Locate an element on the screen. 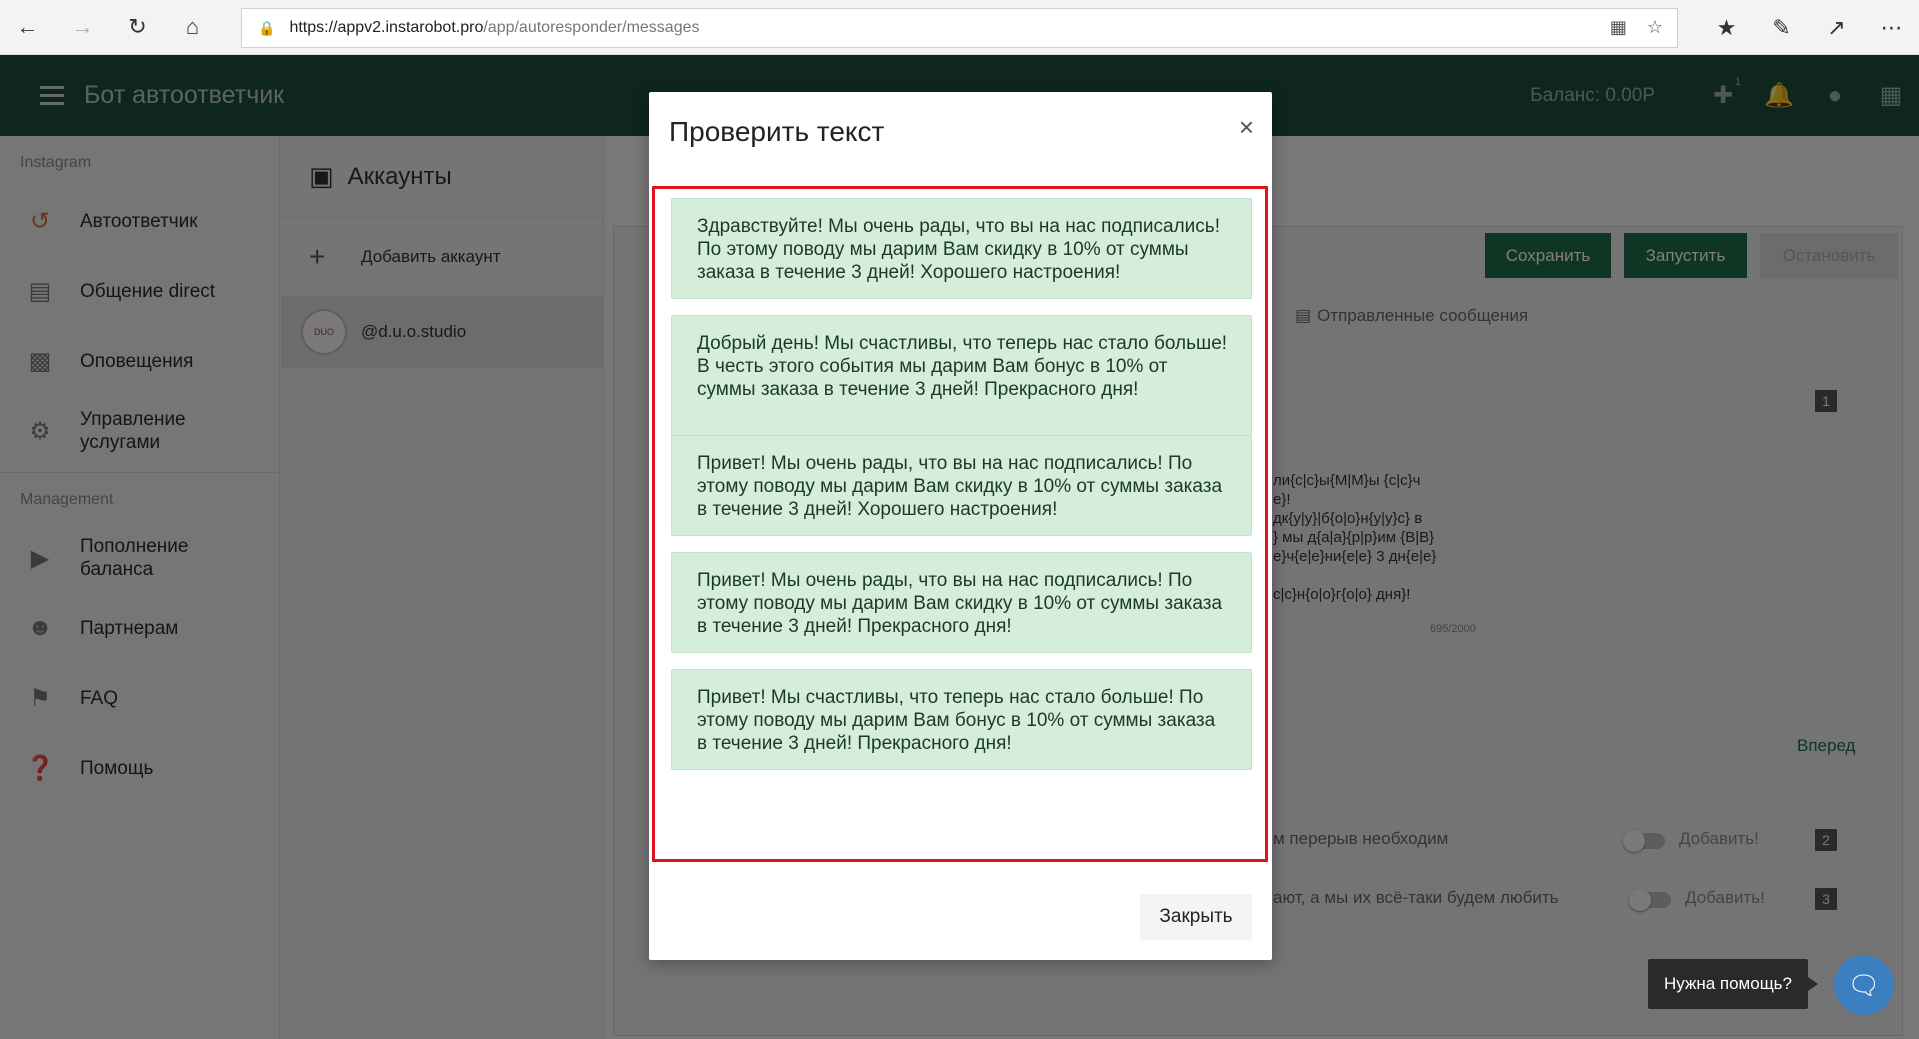  pen-icon: ✎ is located at coordinates (1781, 27).